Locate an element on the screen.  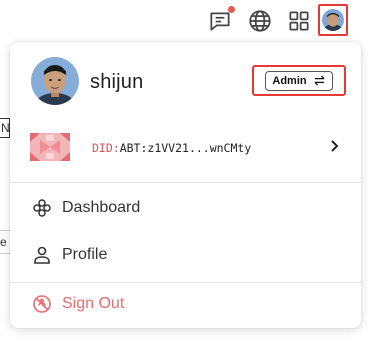
apps-grid-icon is located at coordinates (299, 21).